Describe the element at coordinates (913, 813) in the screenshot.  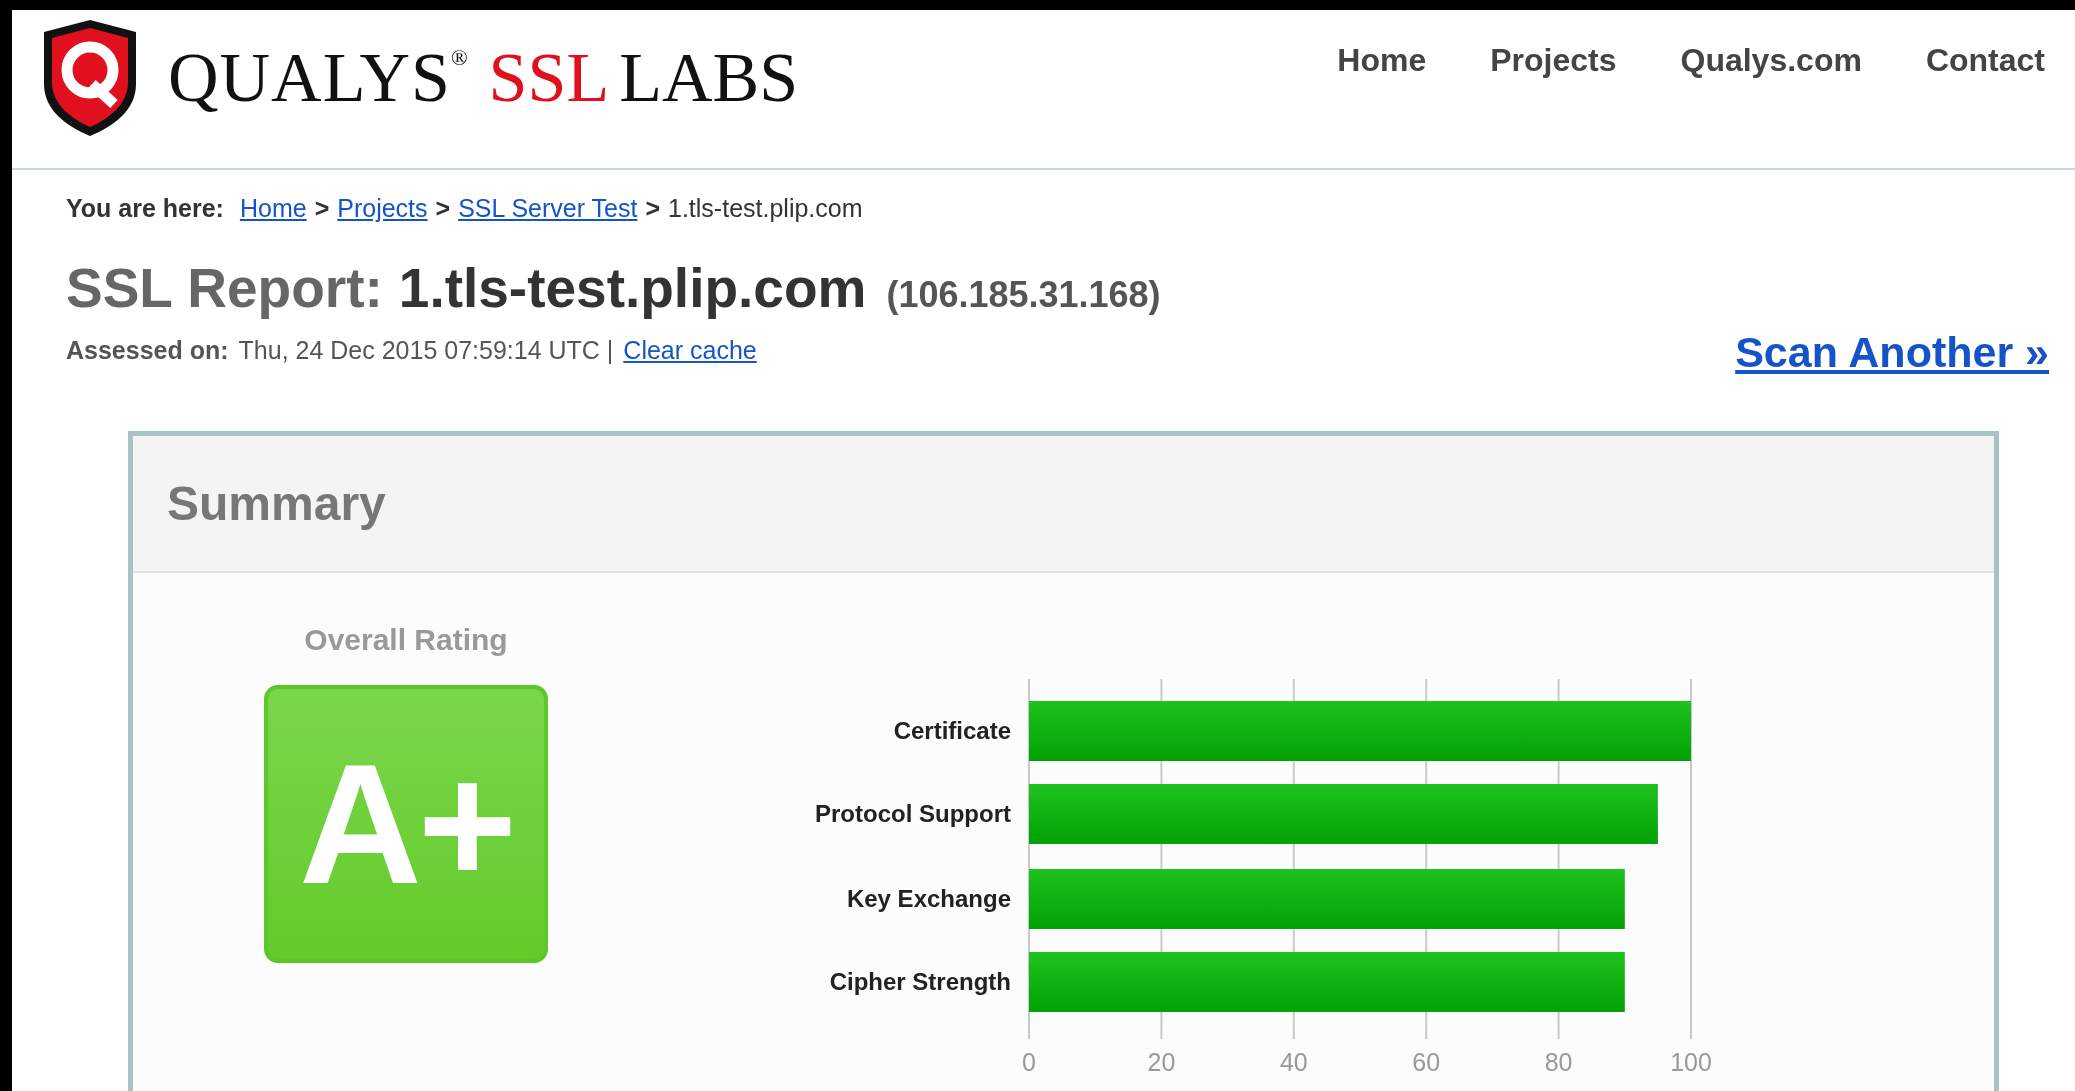
I see `bar-label: Protocol Support` at that location.